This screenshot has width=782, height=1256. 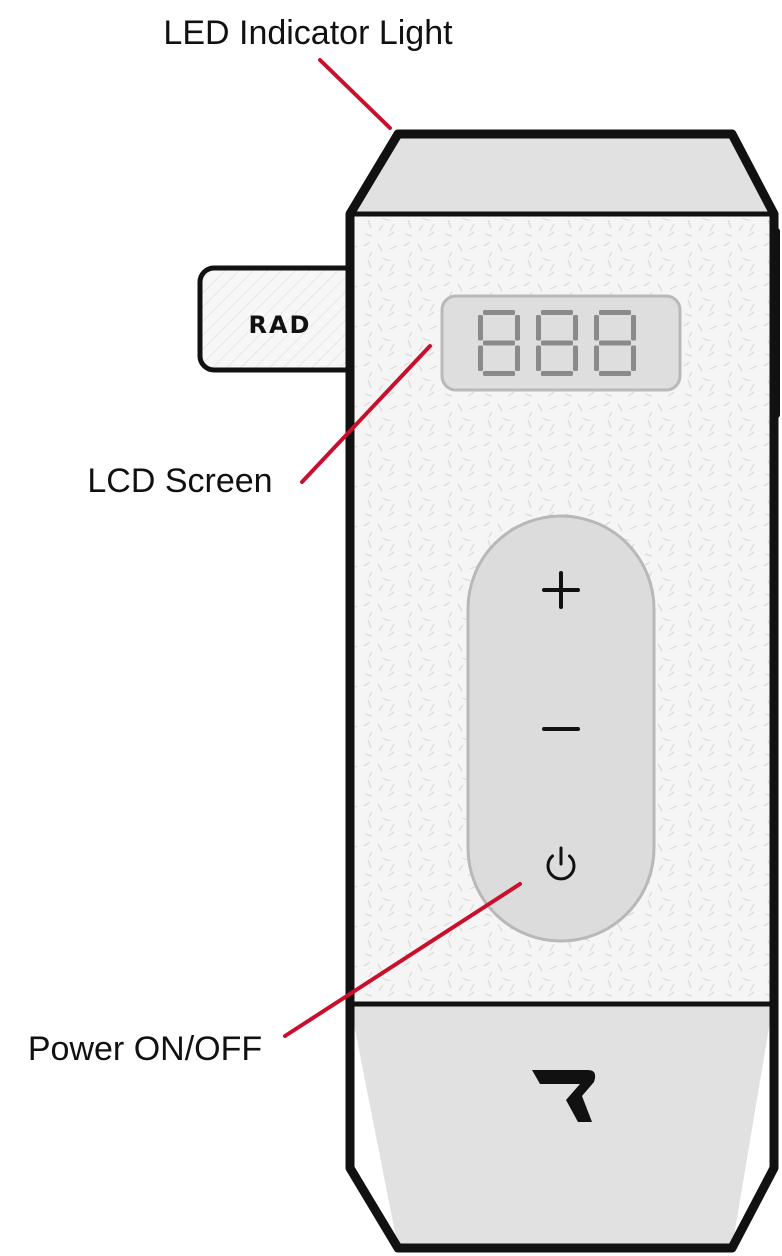 What do you see at coordinates (355, 94) in the screenshot?
I see `callout-led-leader` at bounding box center [355, 94].